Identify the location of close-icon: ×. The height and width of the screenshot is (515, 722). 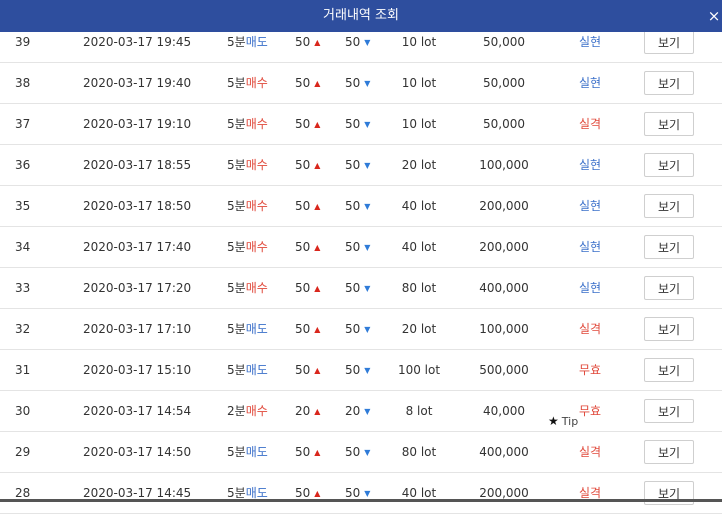
(714, 16).